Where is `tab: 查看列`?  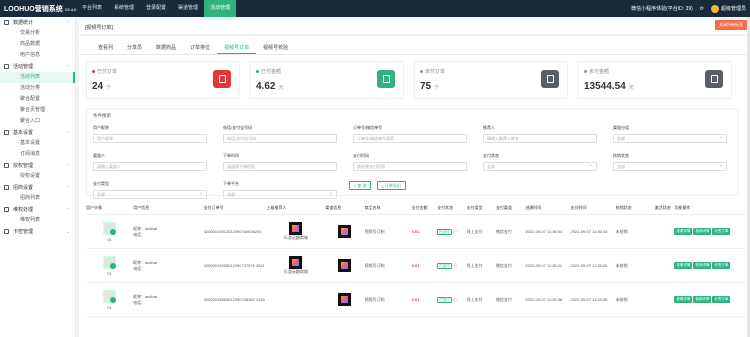 tab: 查看列 is located at coordinates (105, 48).